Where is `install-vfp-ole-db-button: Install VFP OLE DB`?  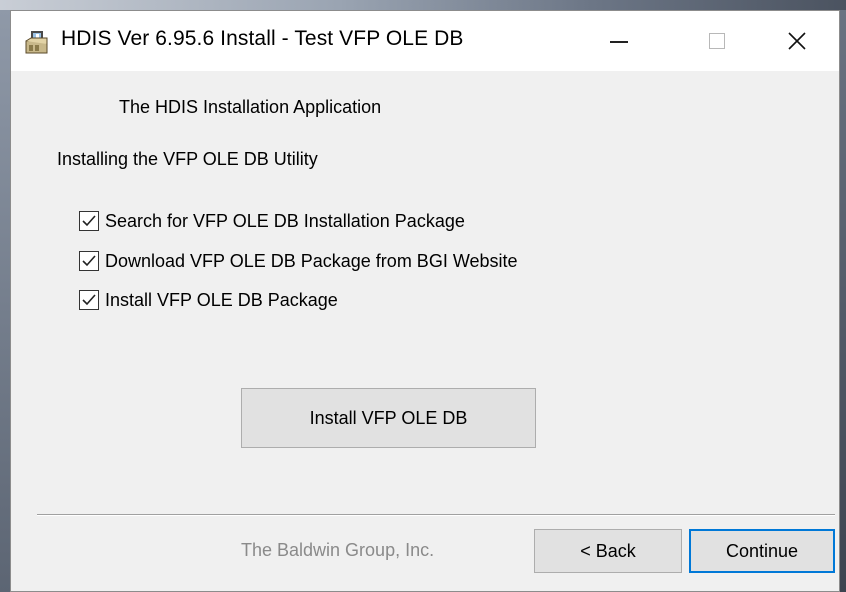
install-vfp-ole-db-button: Install VFP OLE DB is located at coordinates (388, 418).